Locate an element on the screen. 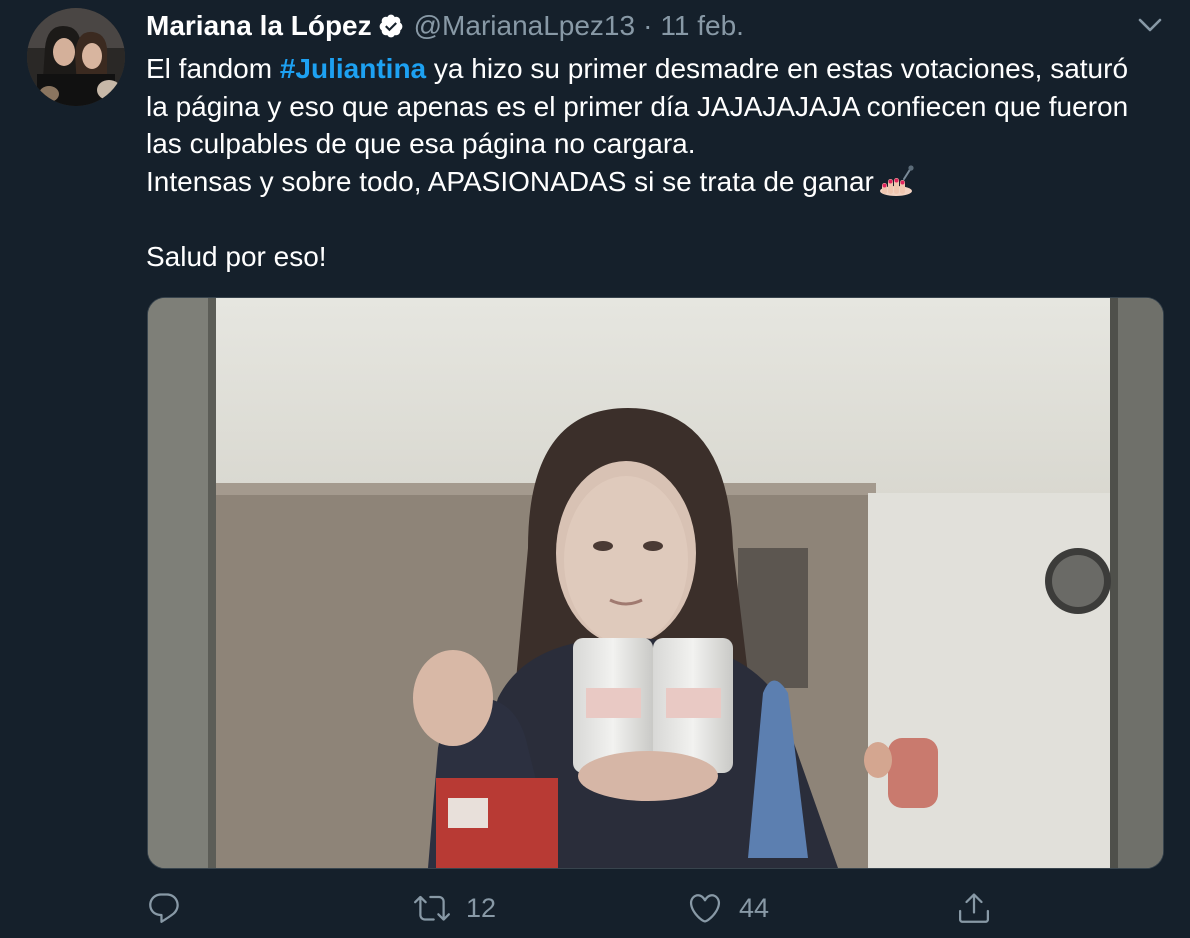 Image resolution: width=1190 pixels, height=938 pixels. tweet-text-line: Salud por eso! is located at coordinates (236, 256).